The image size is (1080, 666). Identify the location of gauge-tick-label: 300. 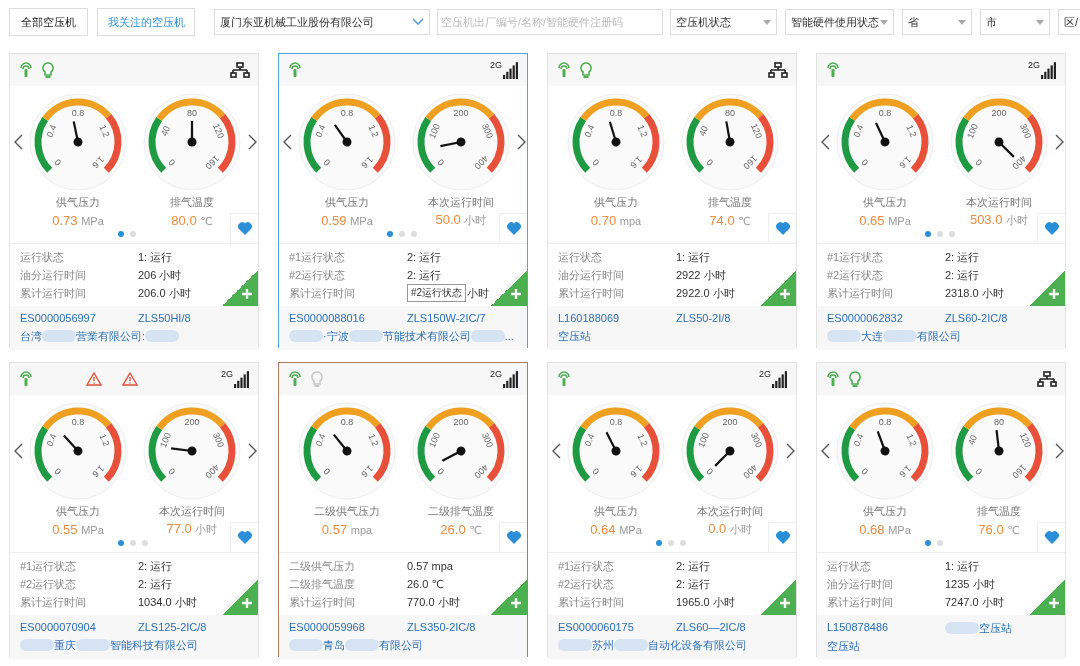
(1025, 131).